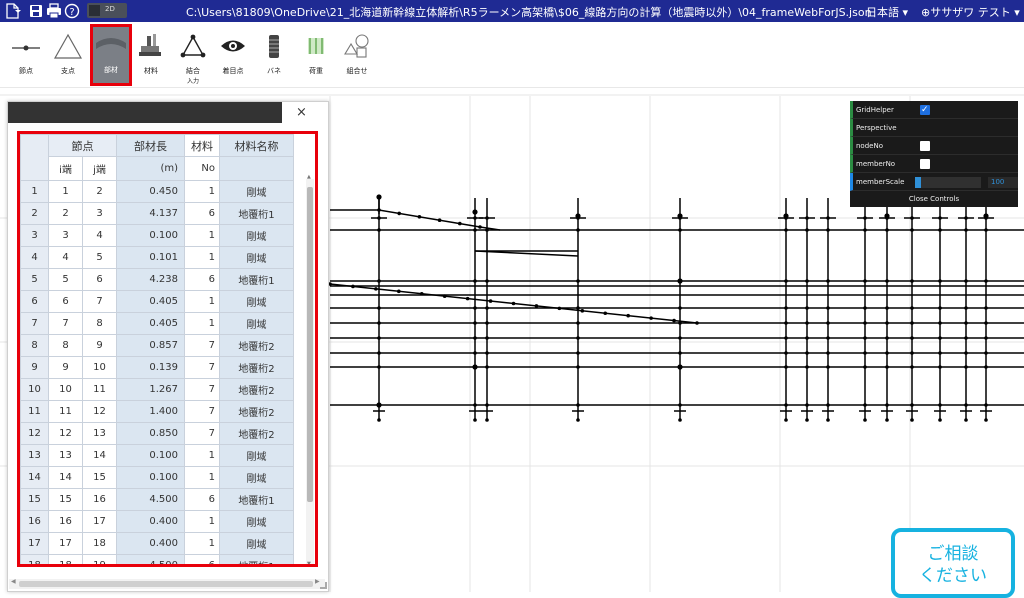  I want to click on cell-i: 7, so click(65, 323).